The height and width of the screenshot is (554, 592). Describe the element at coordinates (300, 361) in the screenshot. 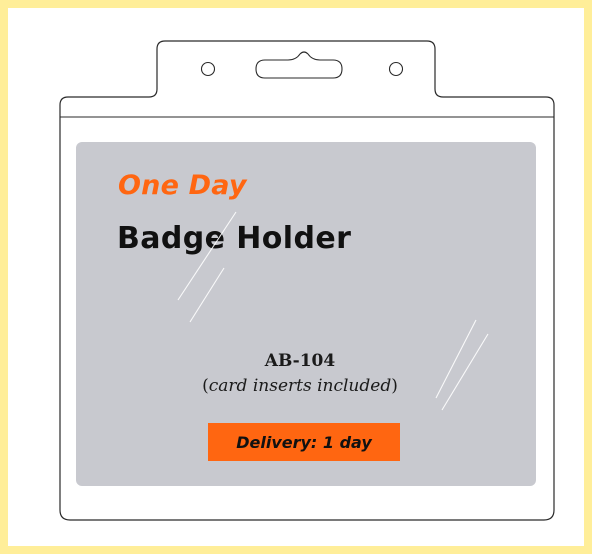

I see `model-number: AB-104` at that location.